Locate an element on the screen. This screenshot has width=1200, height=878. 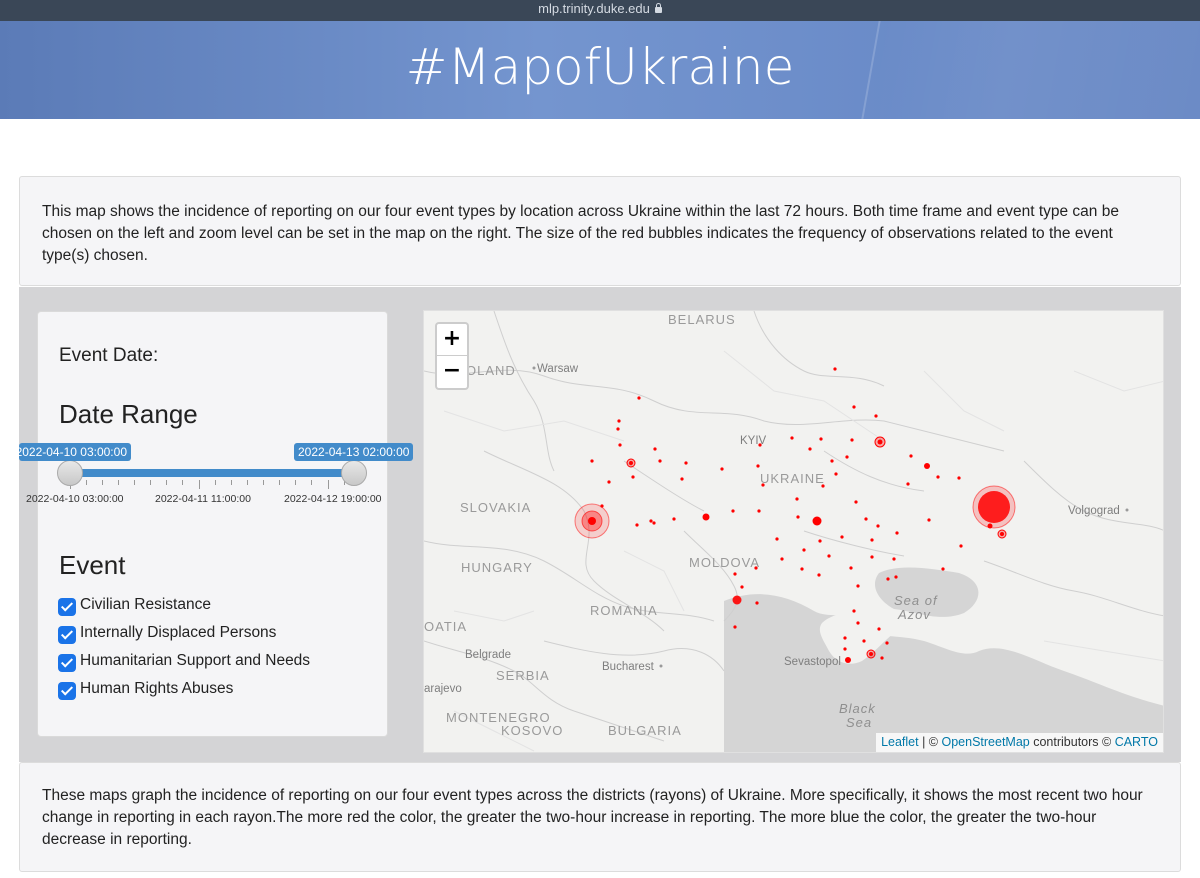
sea-label: Azov is located at coordinates (914, 614).